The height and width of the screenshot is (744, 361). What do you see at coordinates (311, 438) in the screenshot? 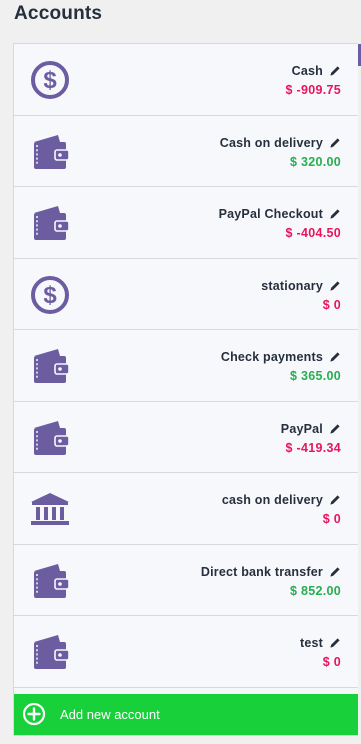
I see `account-info: PayPal $ -419.34` at bounding box center [311, 438].